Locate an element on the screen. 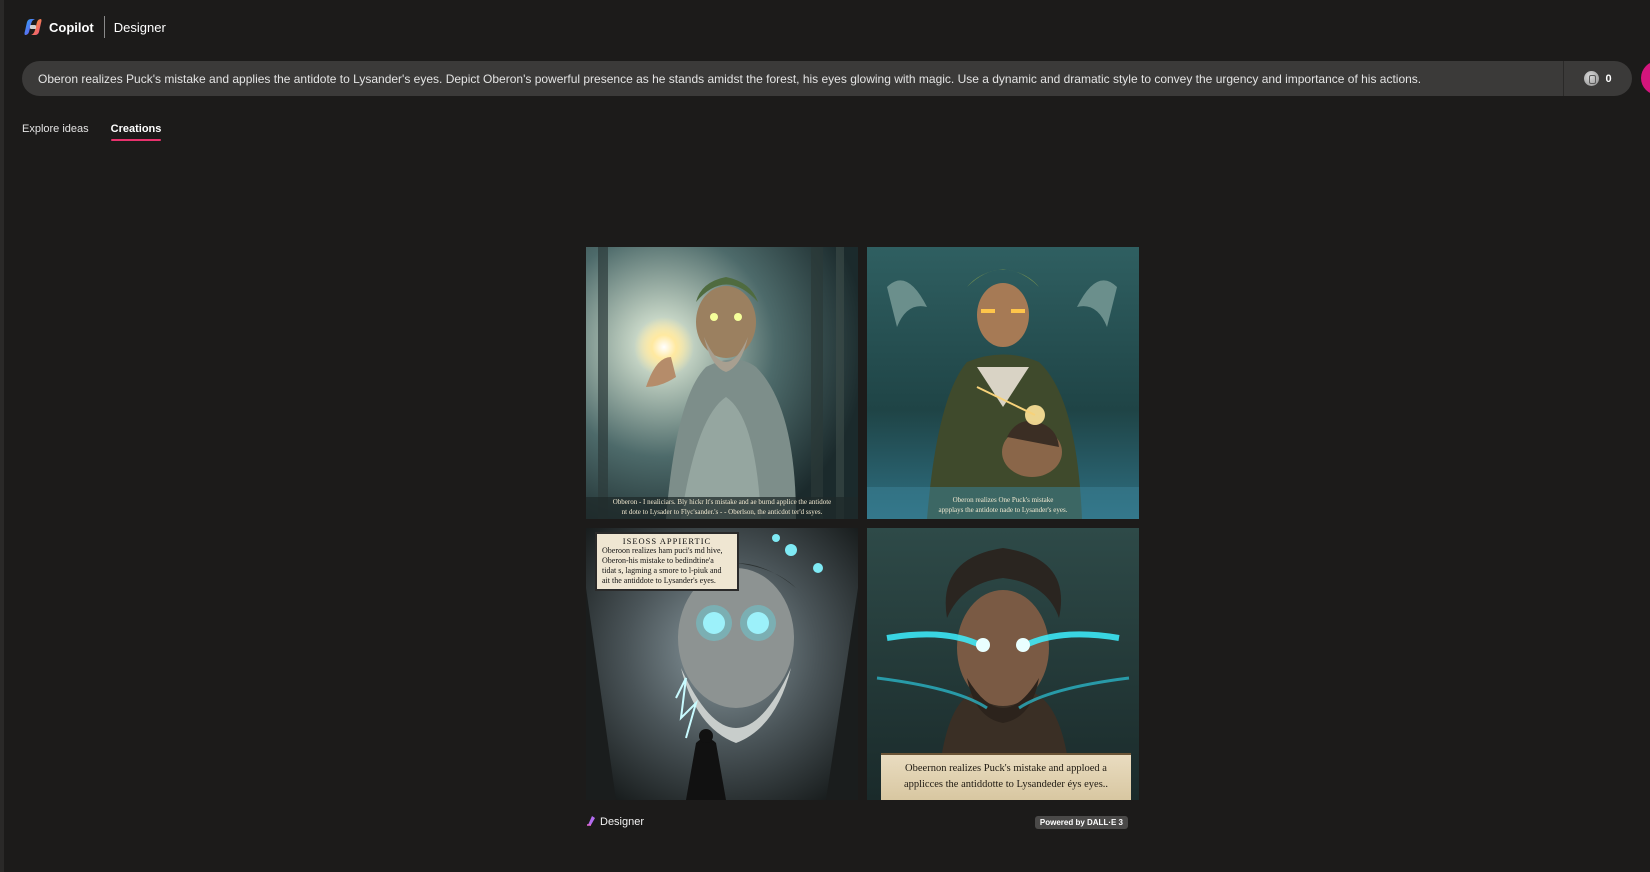 The width and height of the screenshot is (1650, 872). product-name: Designer is located at coordinates (140, 27).